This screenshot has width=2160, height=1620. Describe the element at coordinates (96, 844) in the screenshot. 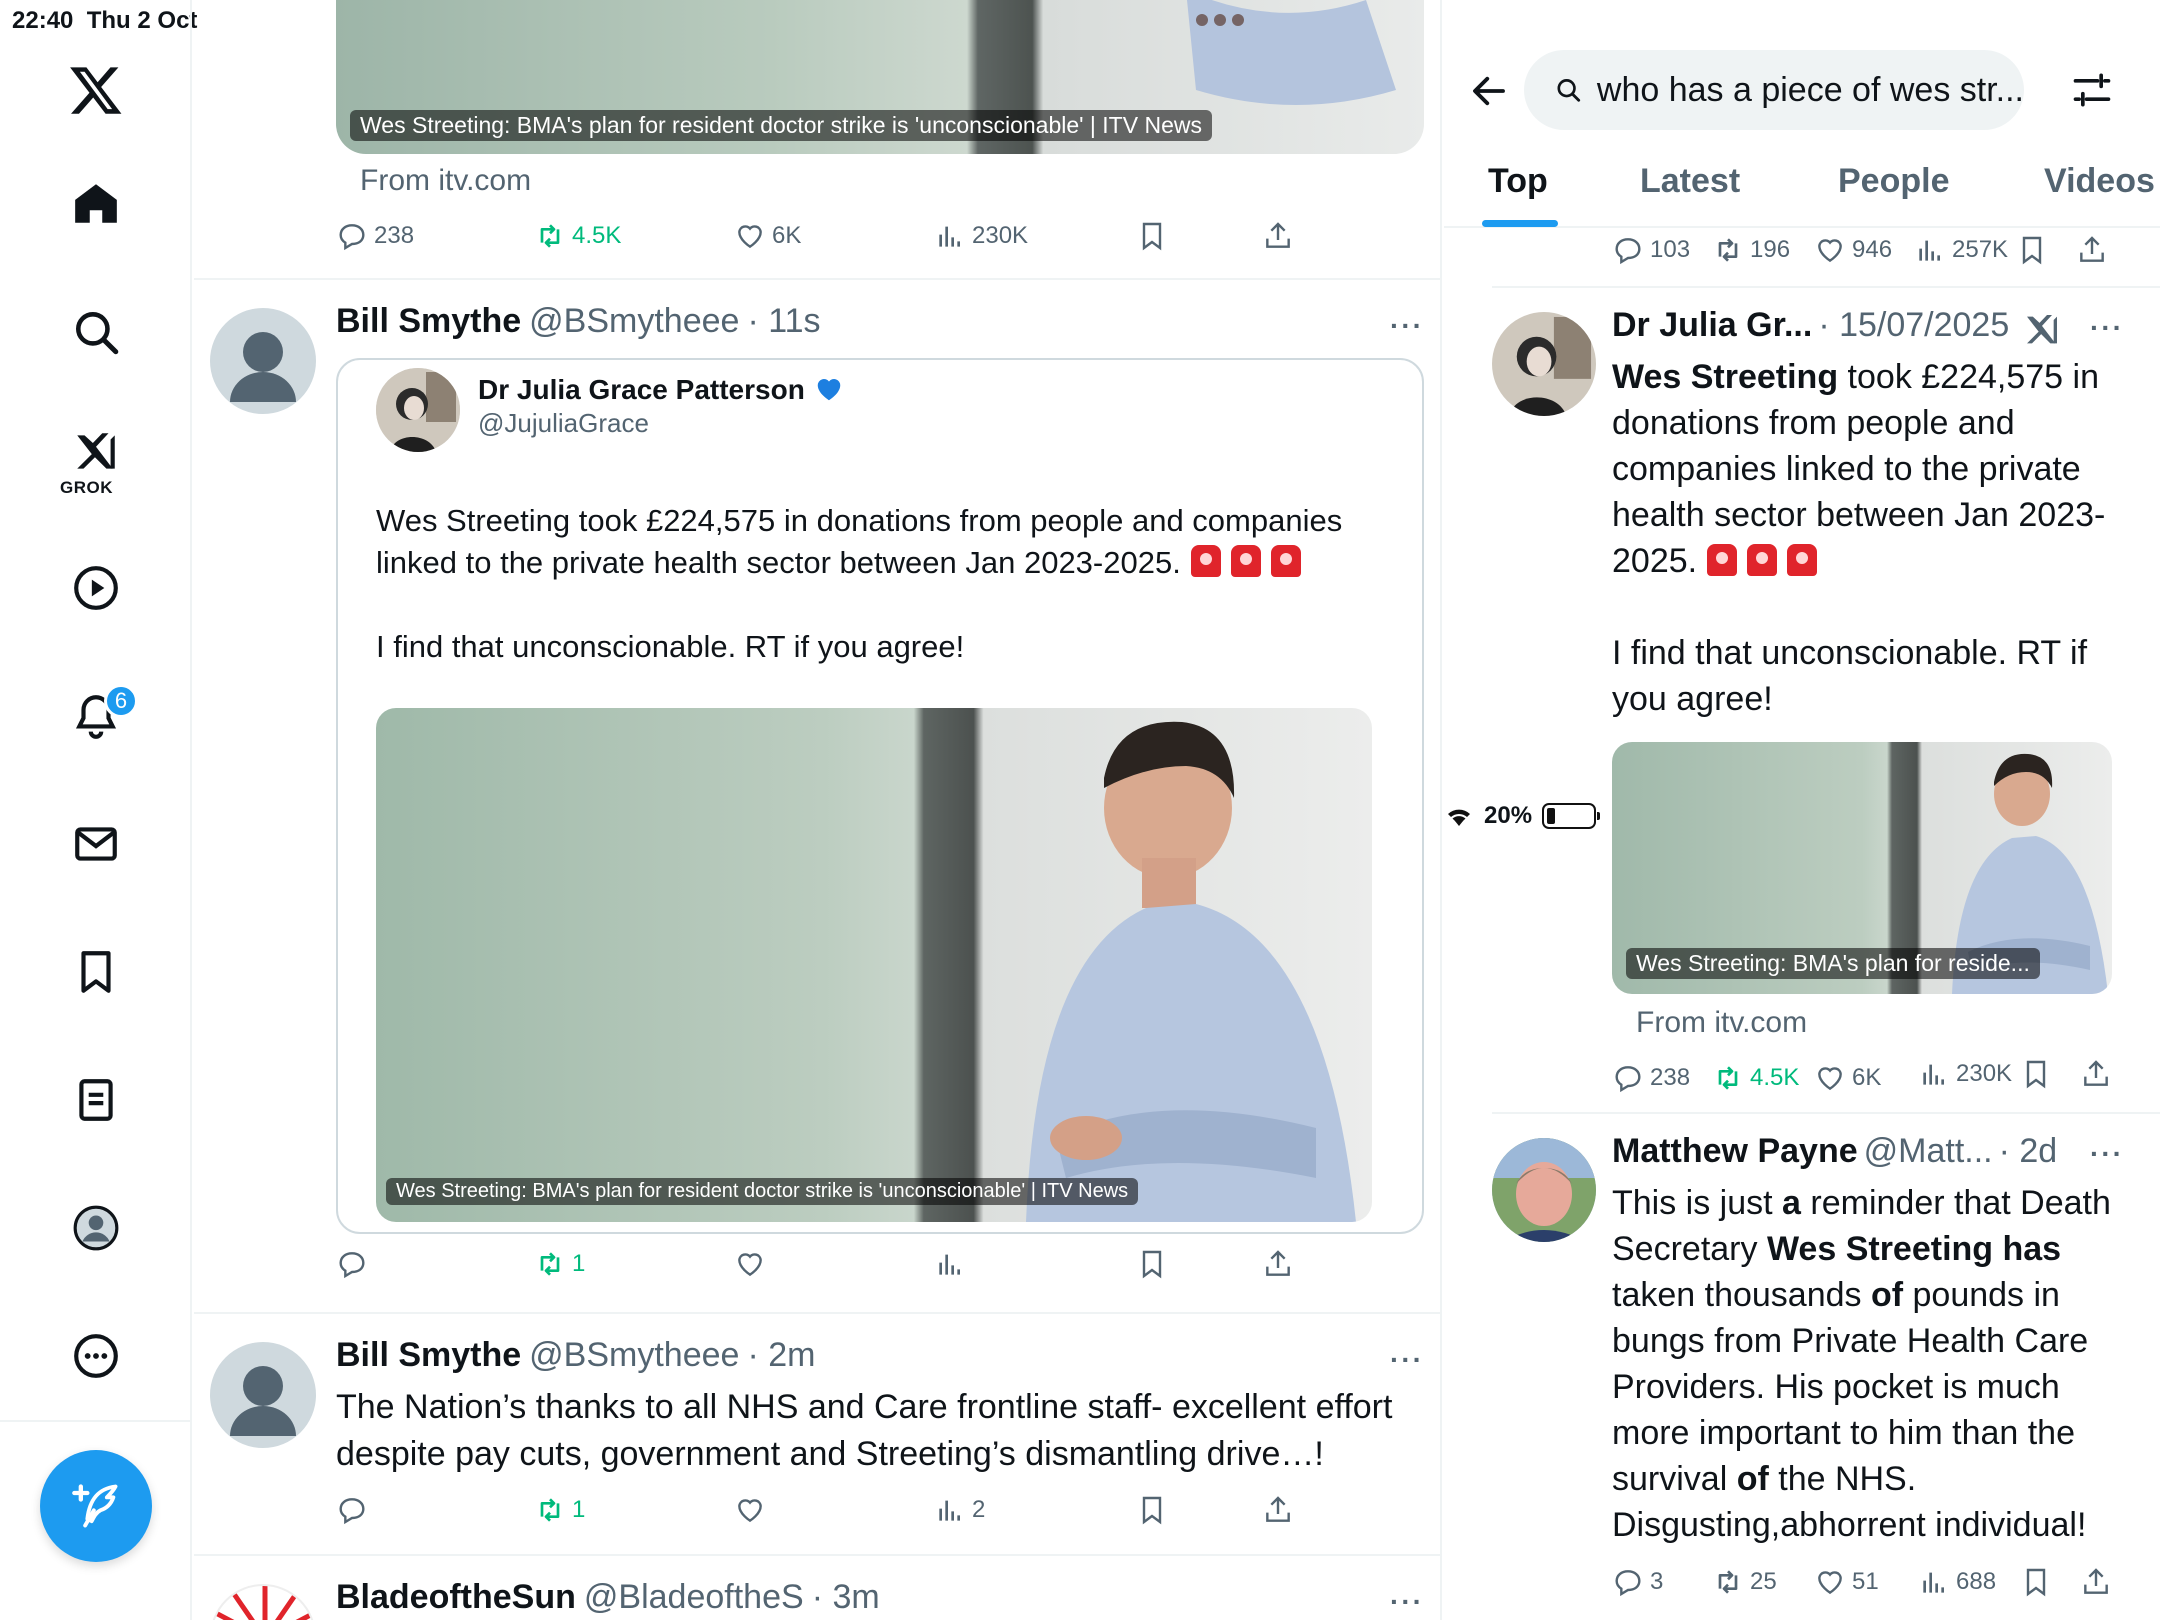

I see `mail-icon` at that location.